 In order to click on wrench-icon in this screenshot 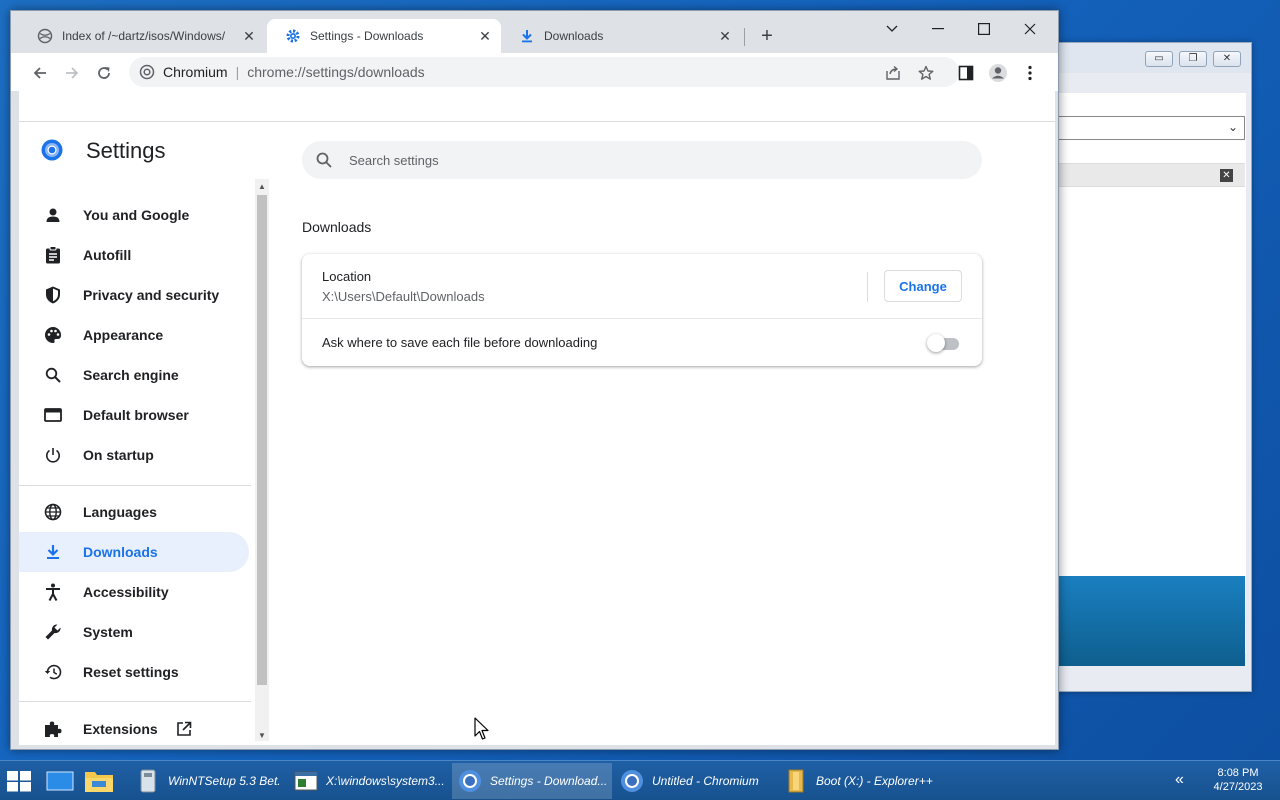, I will do `click(53, 632)`.